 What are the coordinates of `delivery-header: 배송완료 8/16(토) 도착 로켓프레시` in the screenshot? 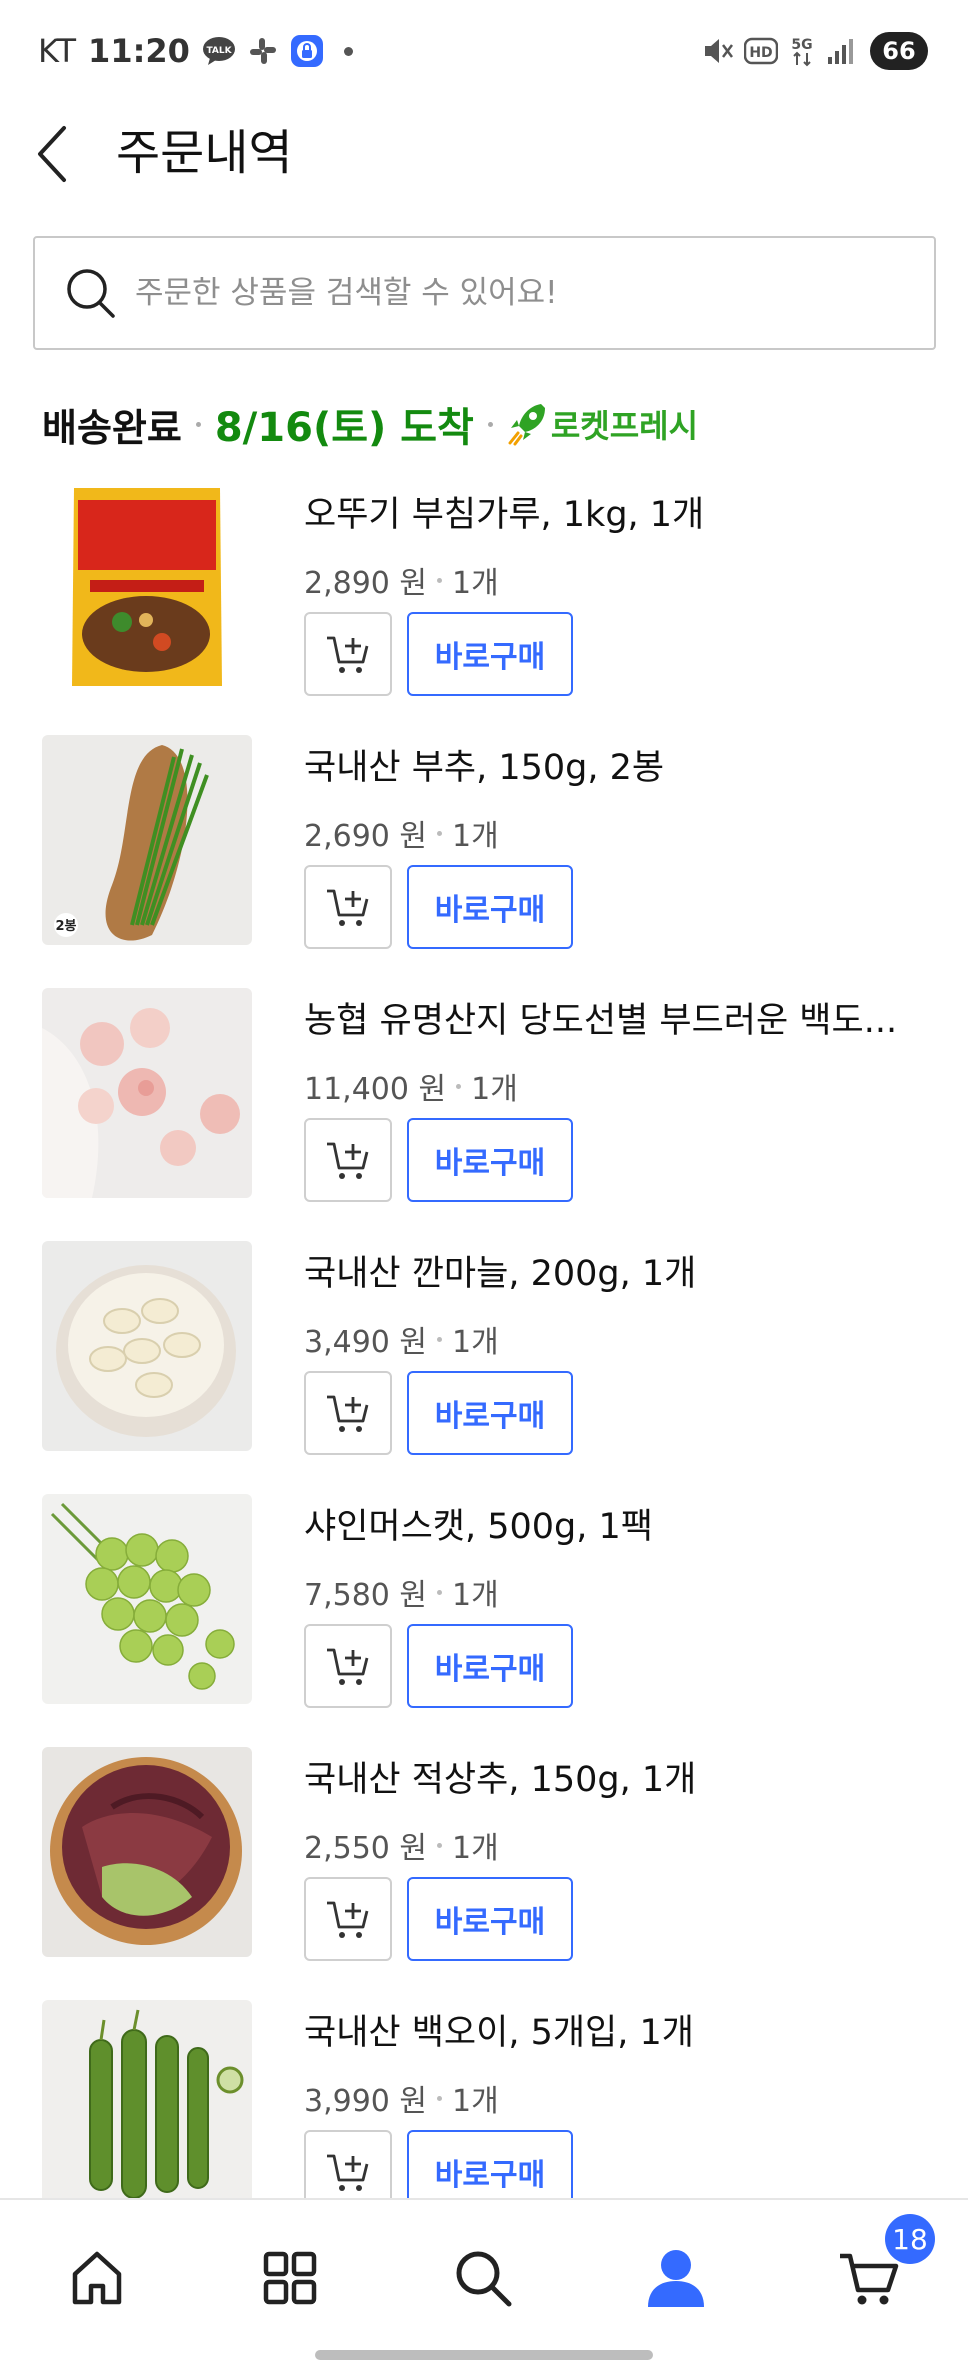 It's located at (370, 424).